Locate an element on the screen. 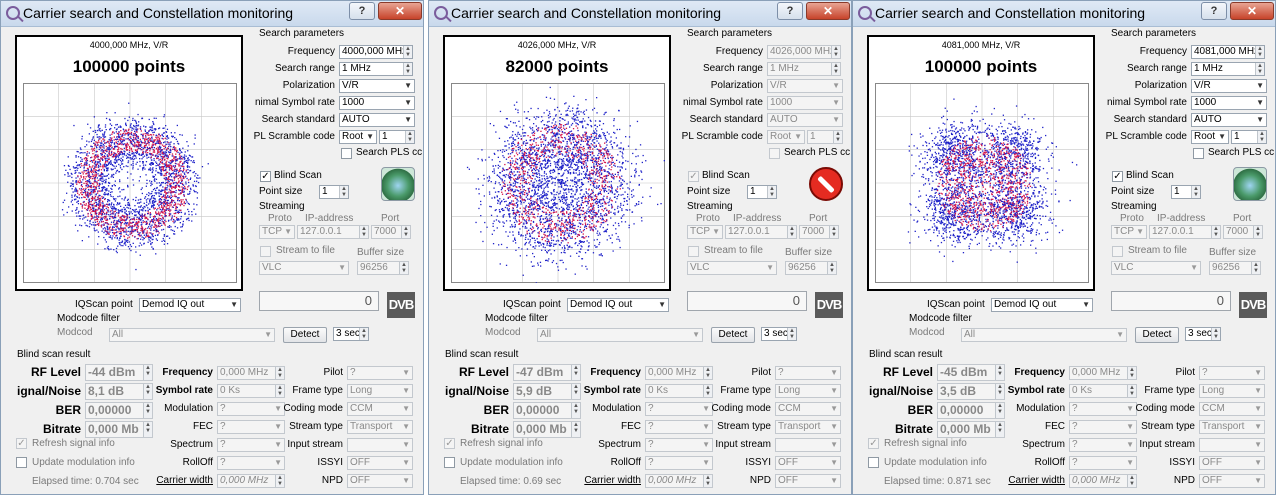  frequency-input: 4000,000 MHz ▲ ▼ is located at coordinates (376, 52).